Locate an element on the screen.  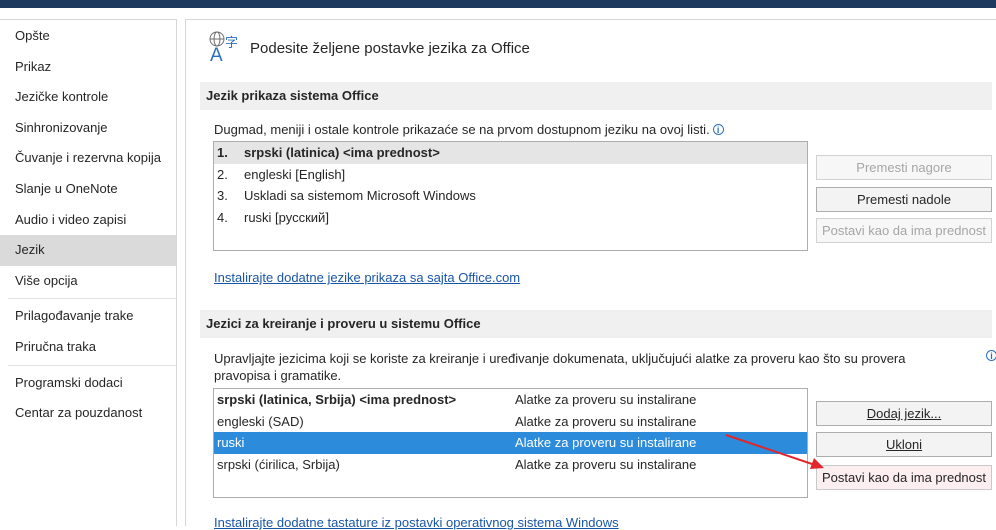
sidebar-item-sync: Sinhronizovanje is located at coordinates (88, 128).